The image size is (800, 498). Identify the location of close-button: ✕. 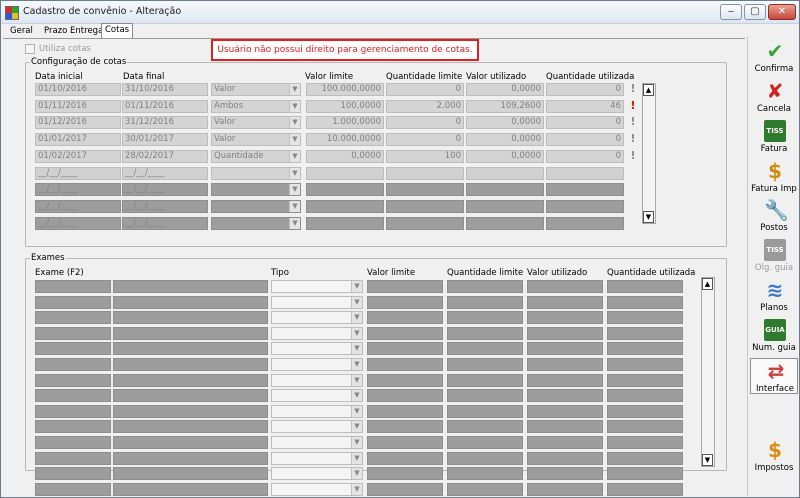
(782, 12).